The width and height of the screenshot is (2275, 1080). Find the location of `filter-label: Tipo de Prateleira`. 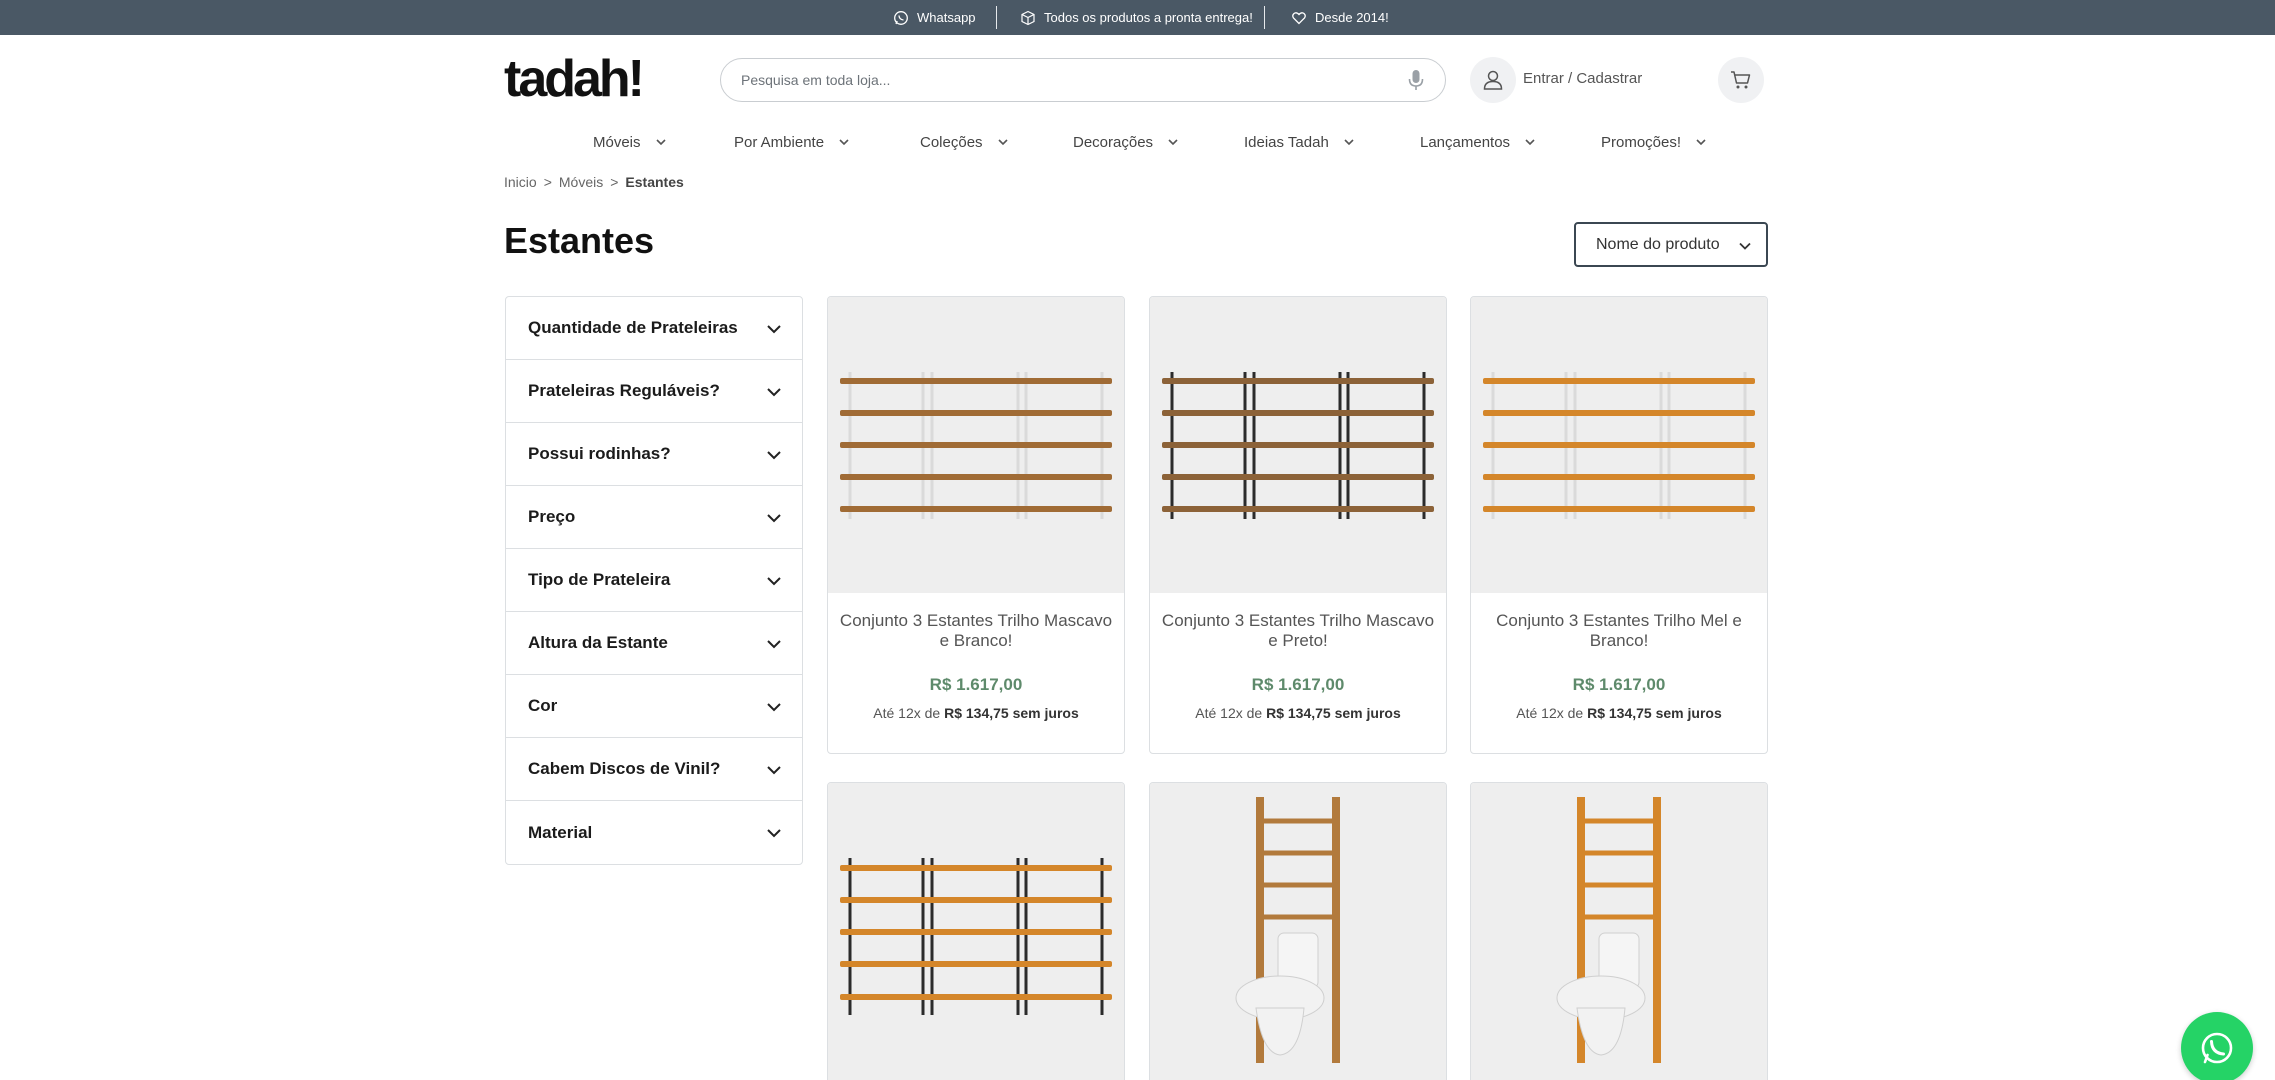

filter-label: Tipo de Prateleira is located at coordinates (599, 579).